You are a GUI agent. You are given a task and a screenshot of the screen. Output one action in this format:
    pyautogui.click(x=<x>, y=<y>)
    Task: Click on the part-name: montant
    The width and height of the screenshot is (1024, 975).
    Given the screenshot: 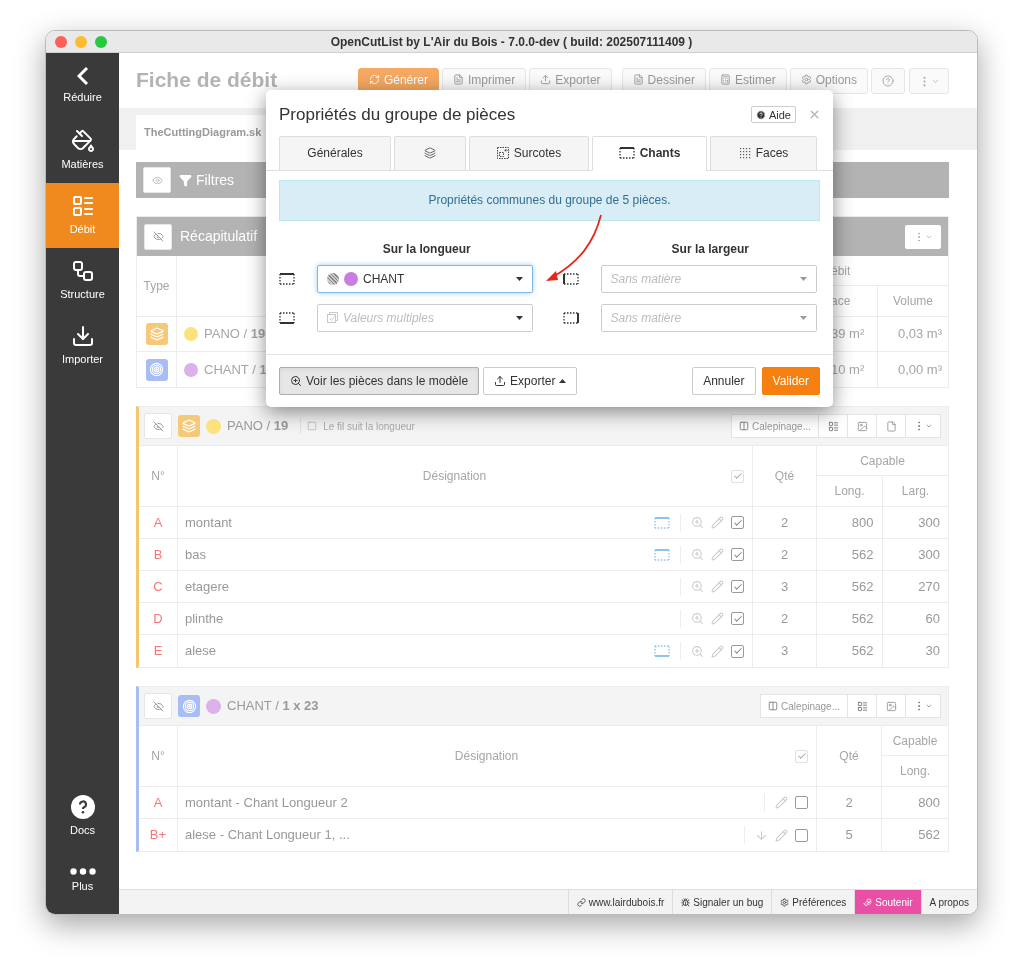 What is the action you would take?
    pyautogui.click(x=209, y=522)
    